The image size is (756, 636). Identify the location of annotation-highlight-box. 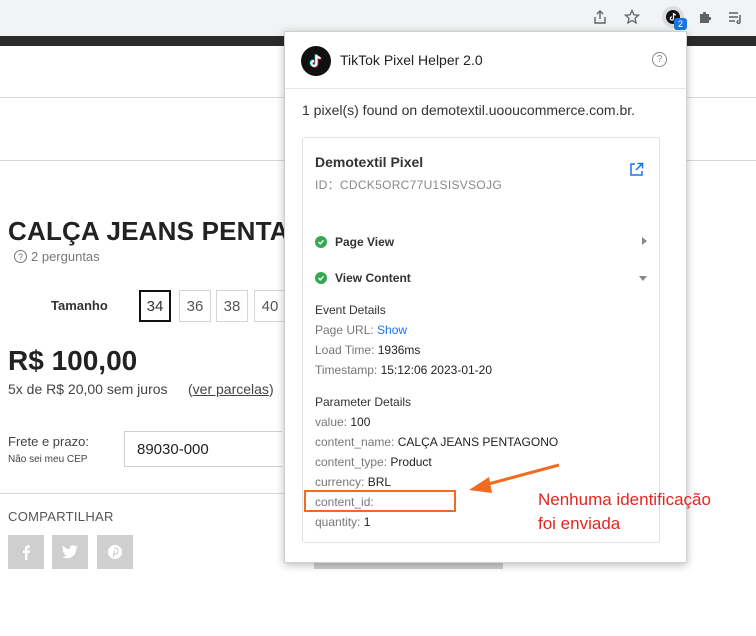
(380, 501).